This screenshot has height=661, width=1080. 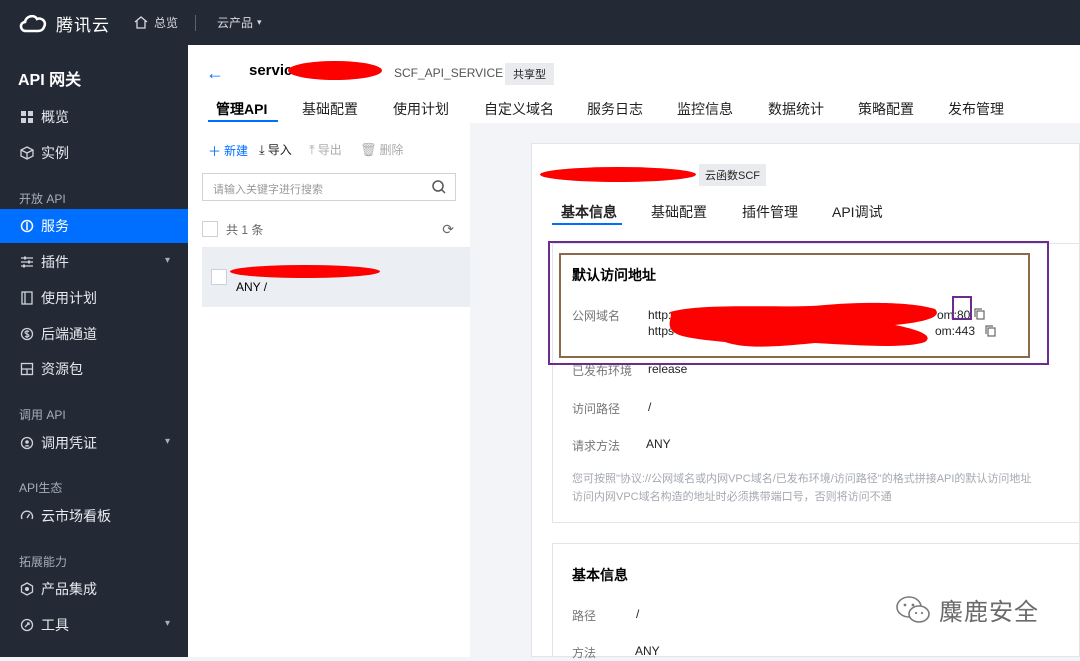 I want to click on wechat-icon, so click(x=913, y=609).